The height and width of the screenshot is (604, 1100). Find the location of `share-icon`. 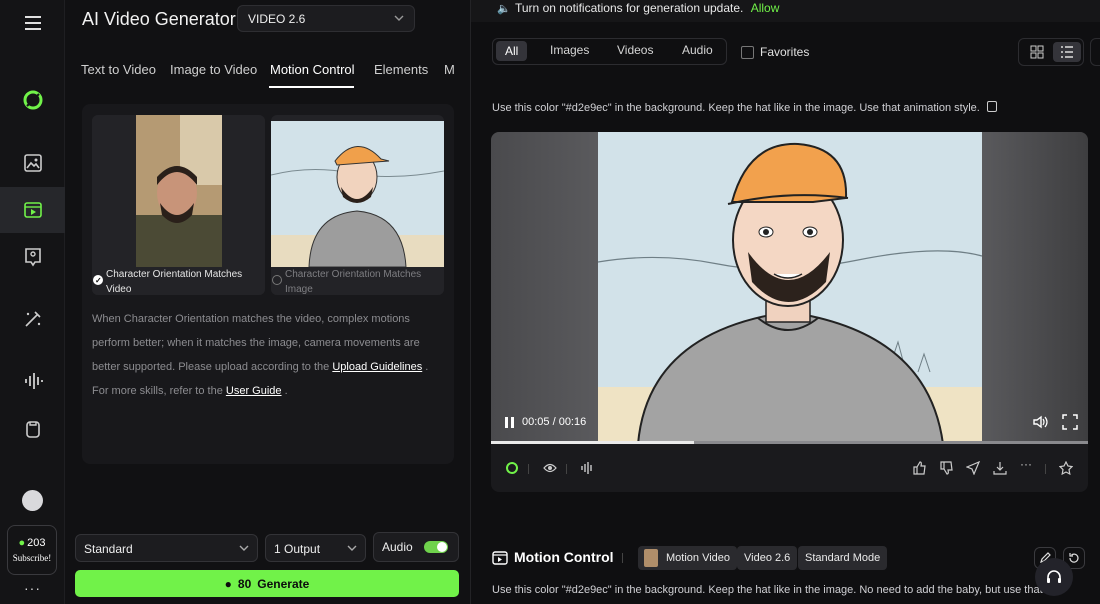

share-icon is located at coordinates (973, 468).